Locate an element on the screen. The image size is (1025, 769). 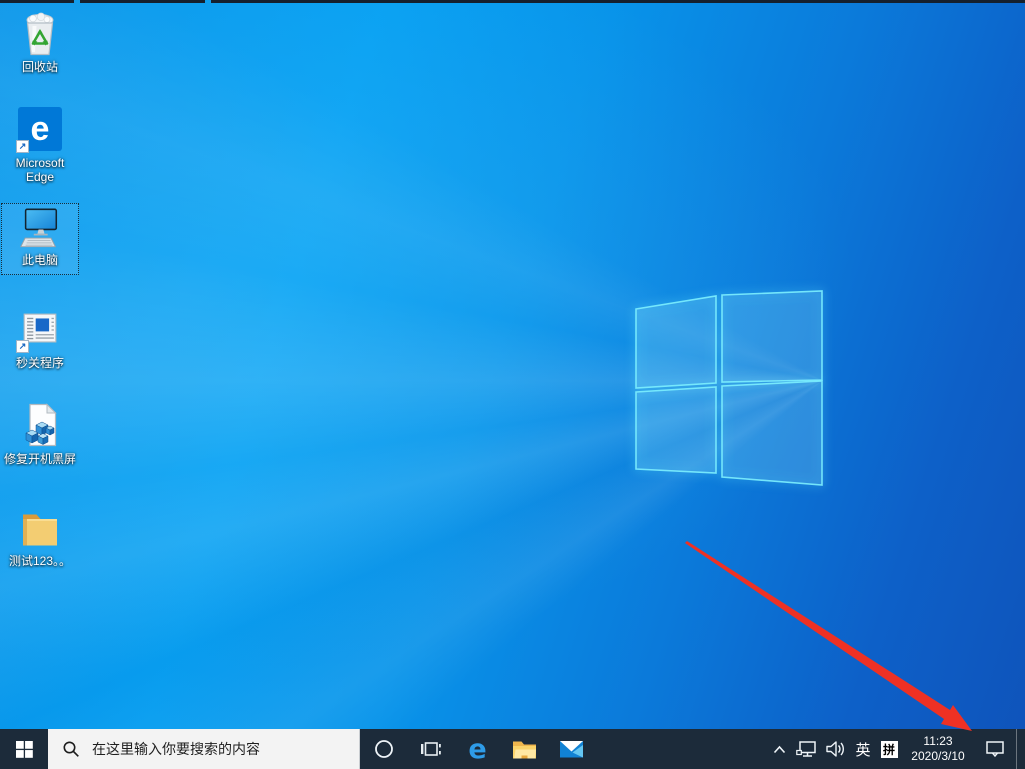
taskbar-empty-area is located at coordinates (680, 749).